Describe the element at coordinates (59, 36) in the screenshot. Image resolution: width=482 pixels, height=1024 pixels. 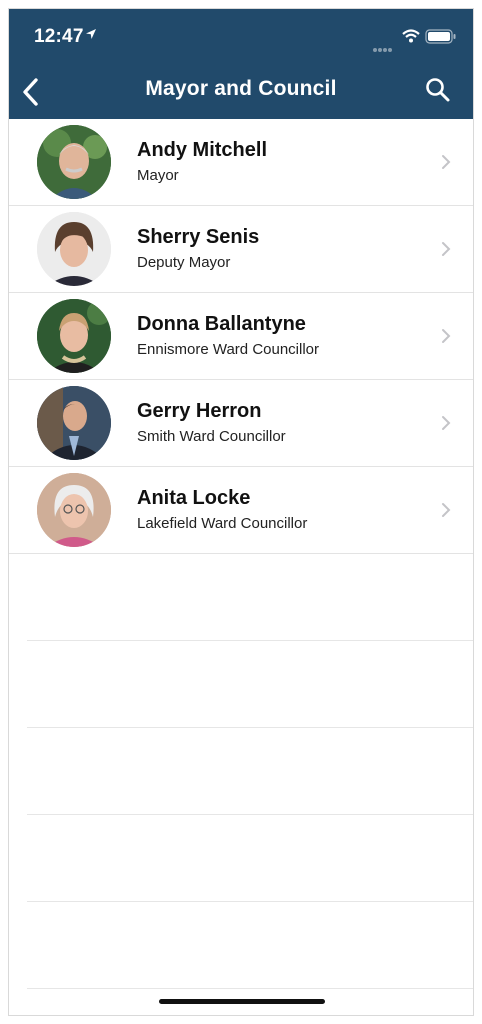
I see `status-time: 12:47` at that location.